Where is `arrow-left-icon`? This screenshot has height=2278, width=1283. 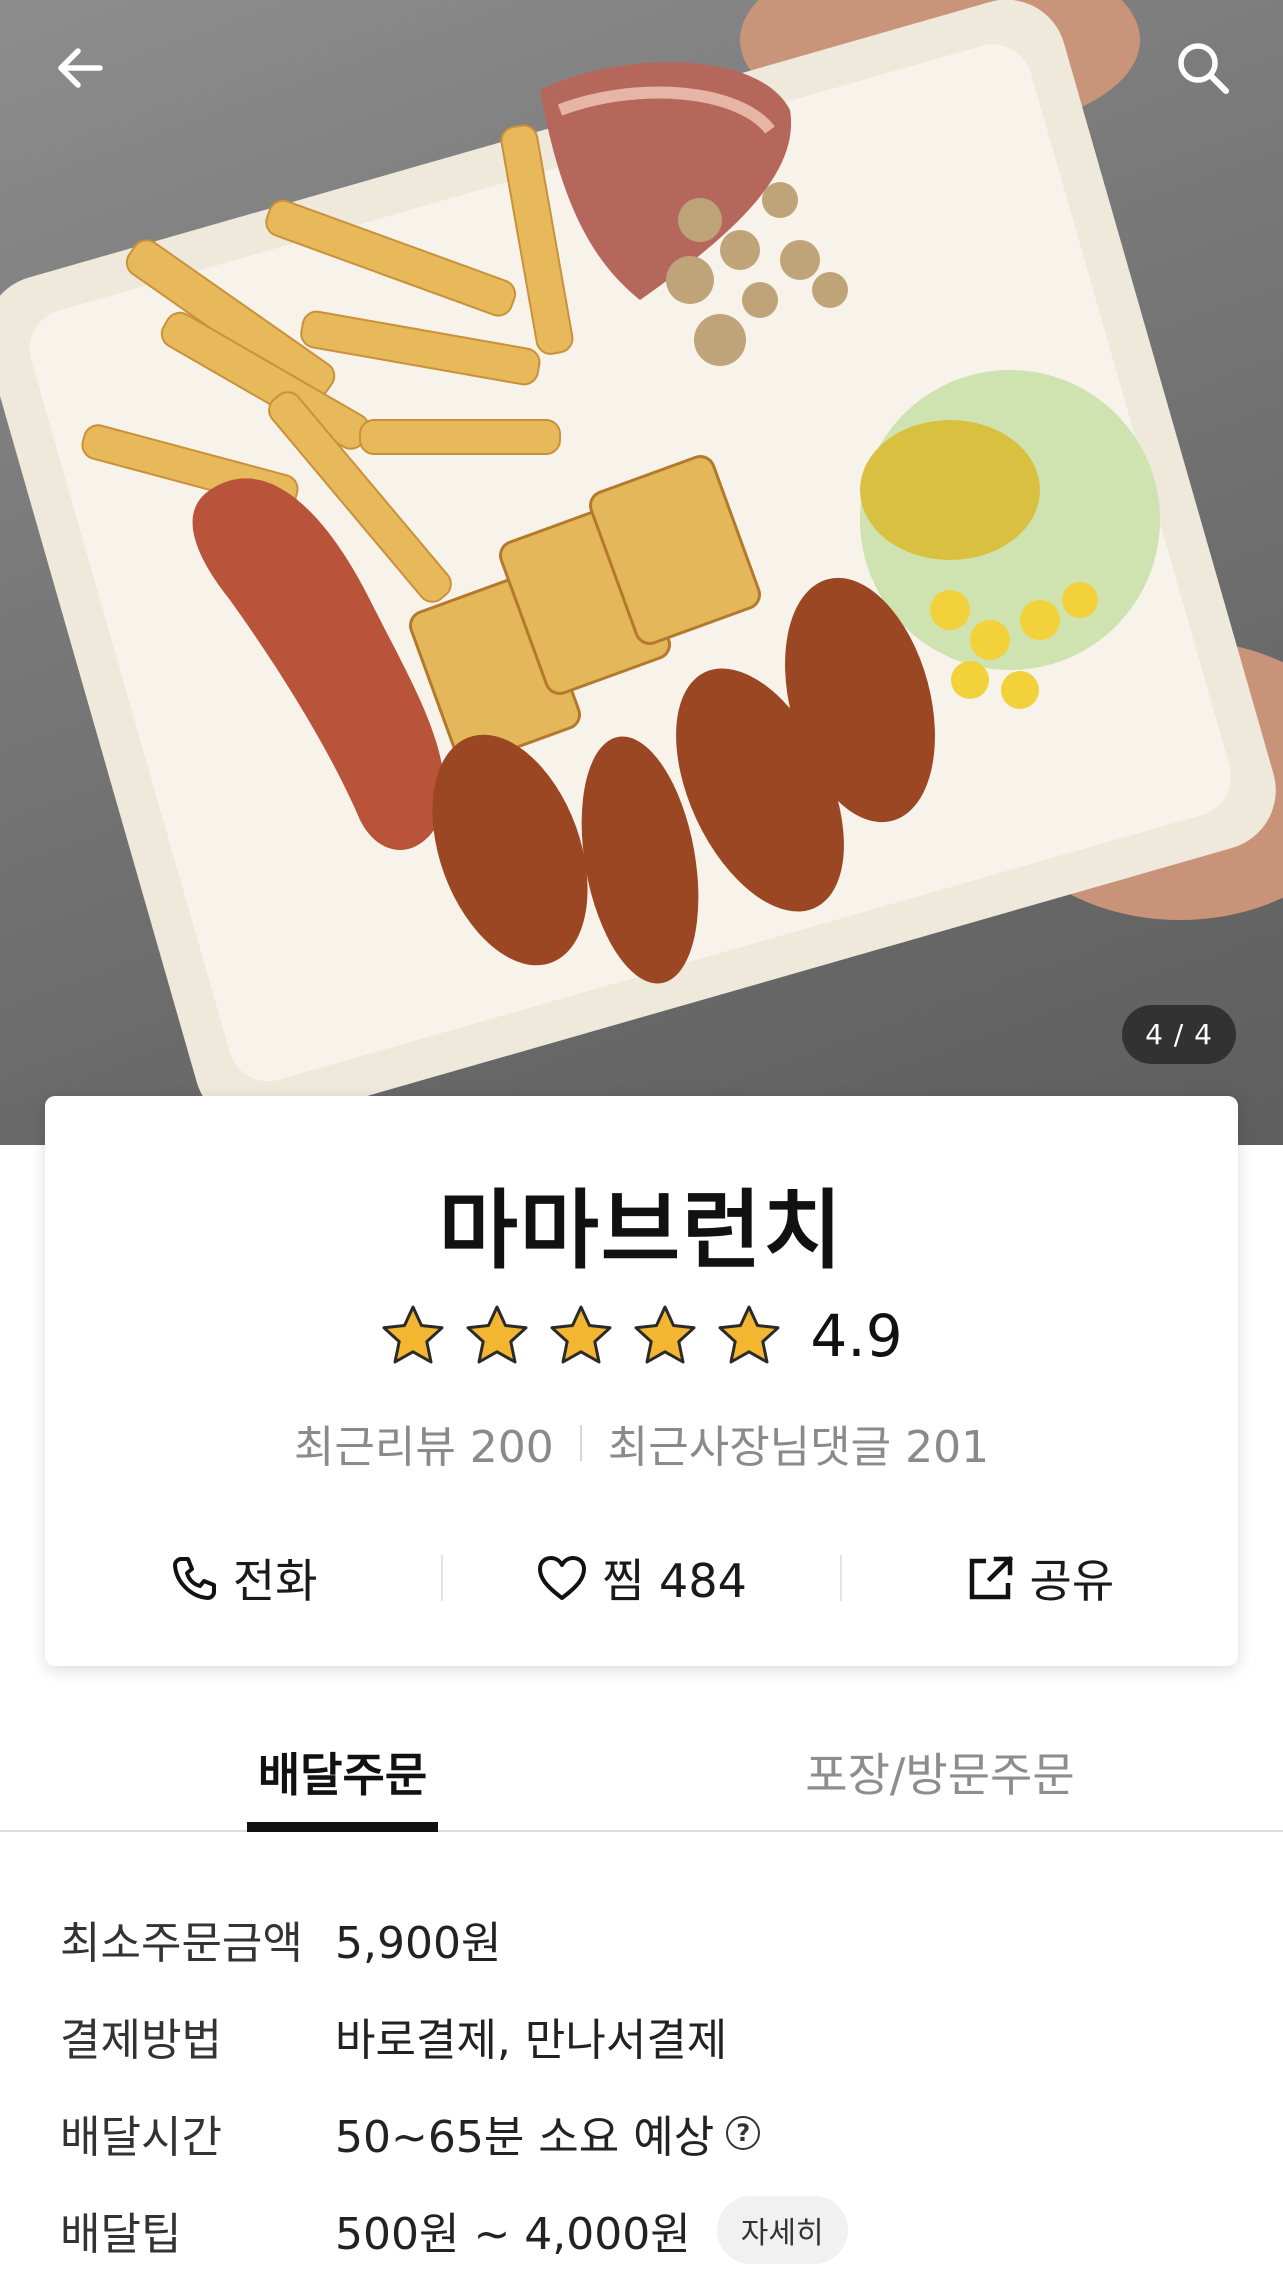
arrow-left-icon is located at coordinates (80, 68).